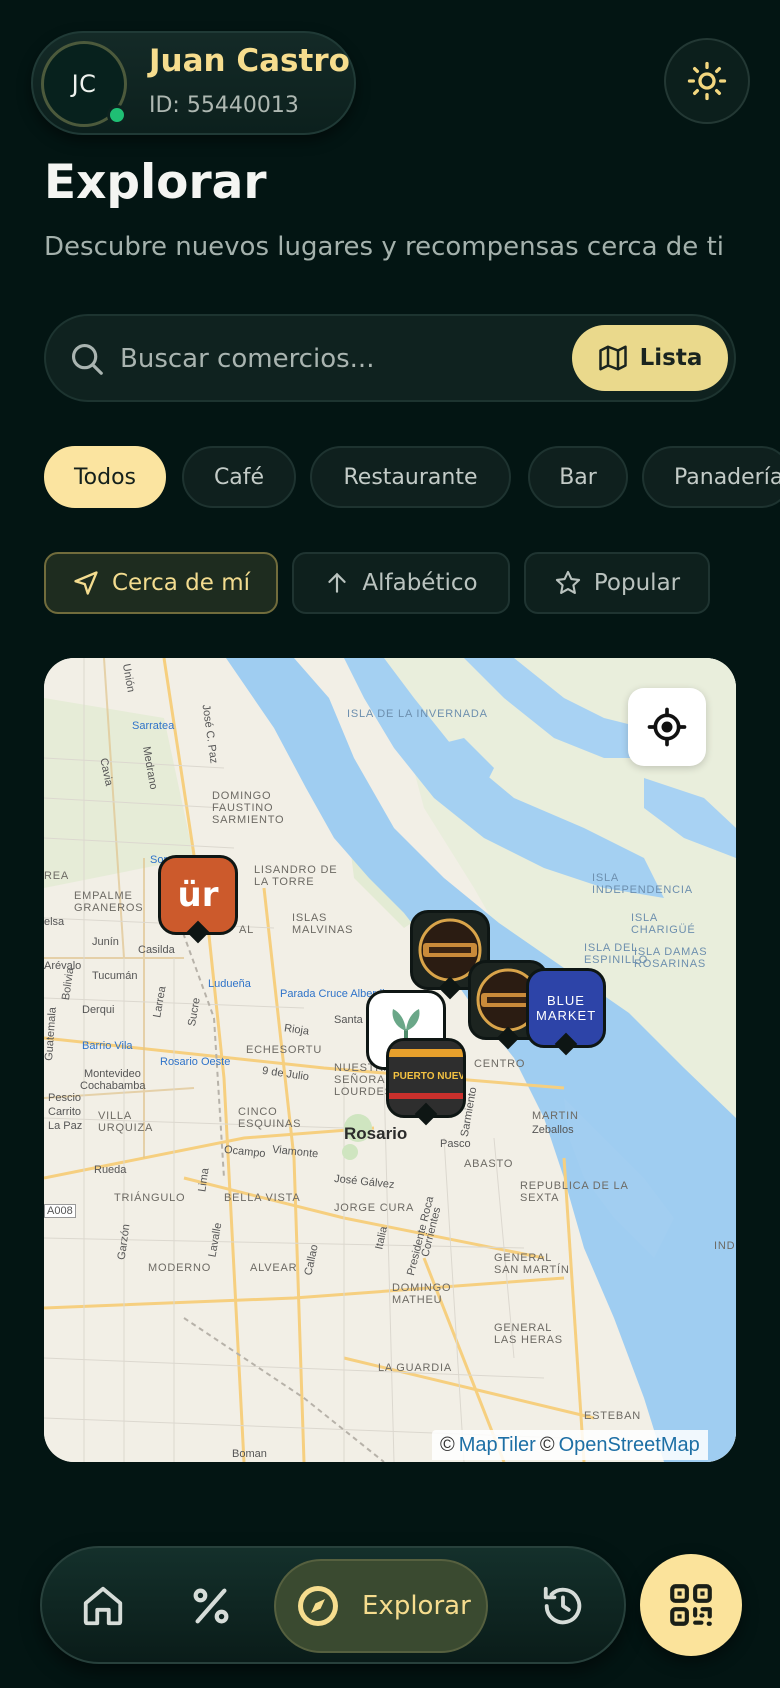 The height and width of the screenshot is (1688, 780). I want to click on list-view-button: Lista, so click(650, 358).